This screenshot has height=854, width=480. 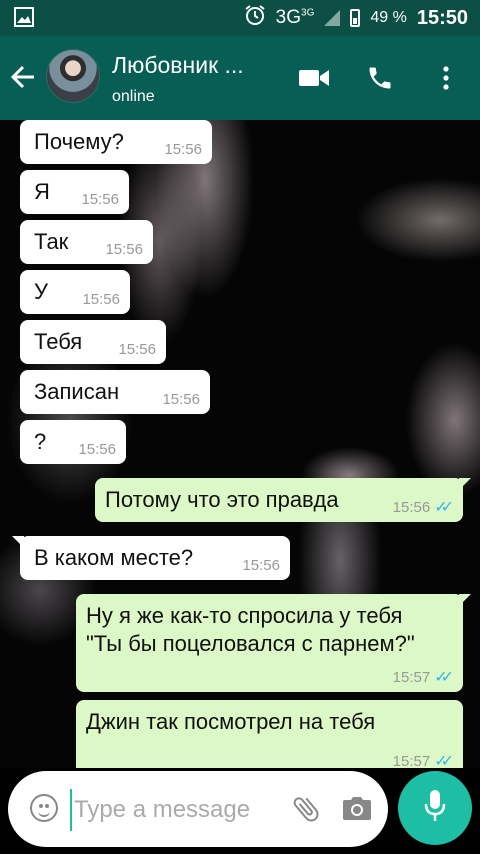 I want to click on message-bubble: ? 15:56, so click(x=73, y=442).